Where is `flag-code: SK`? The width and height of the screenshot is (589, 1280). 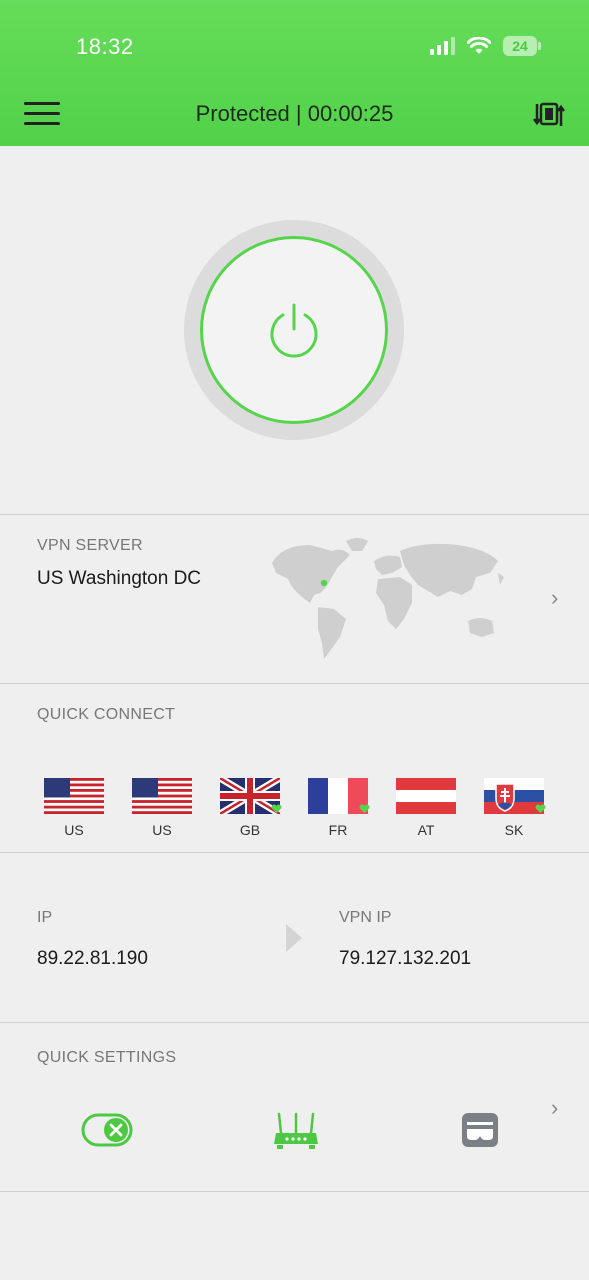 flag-code: SK is located at coordinates (514, 830).